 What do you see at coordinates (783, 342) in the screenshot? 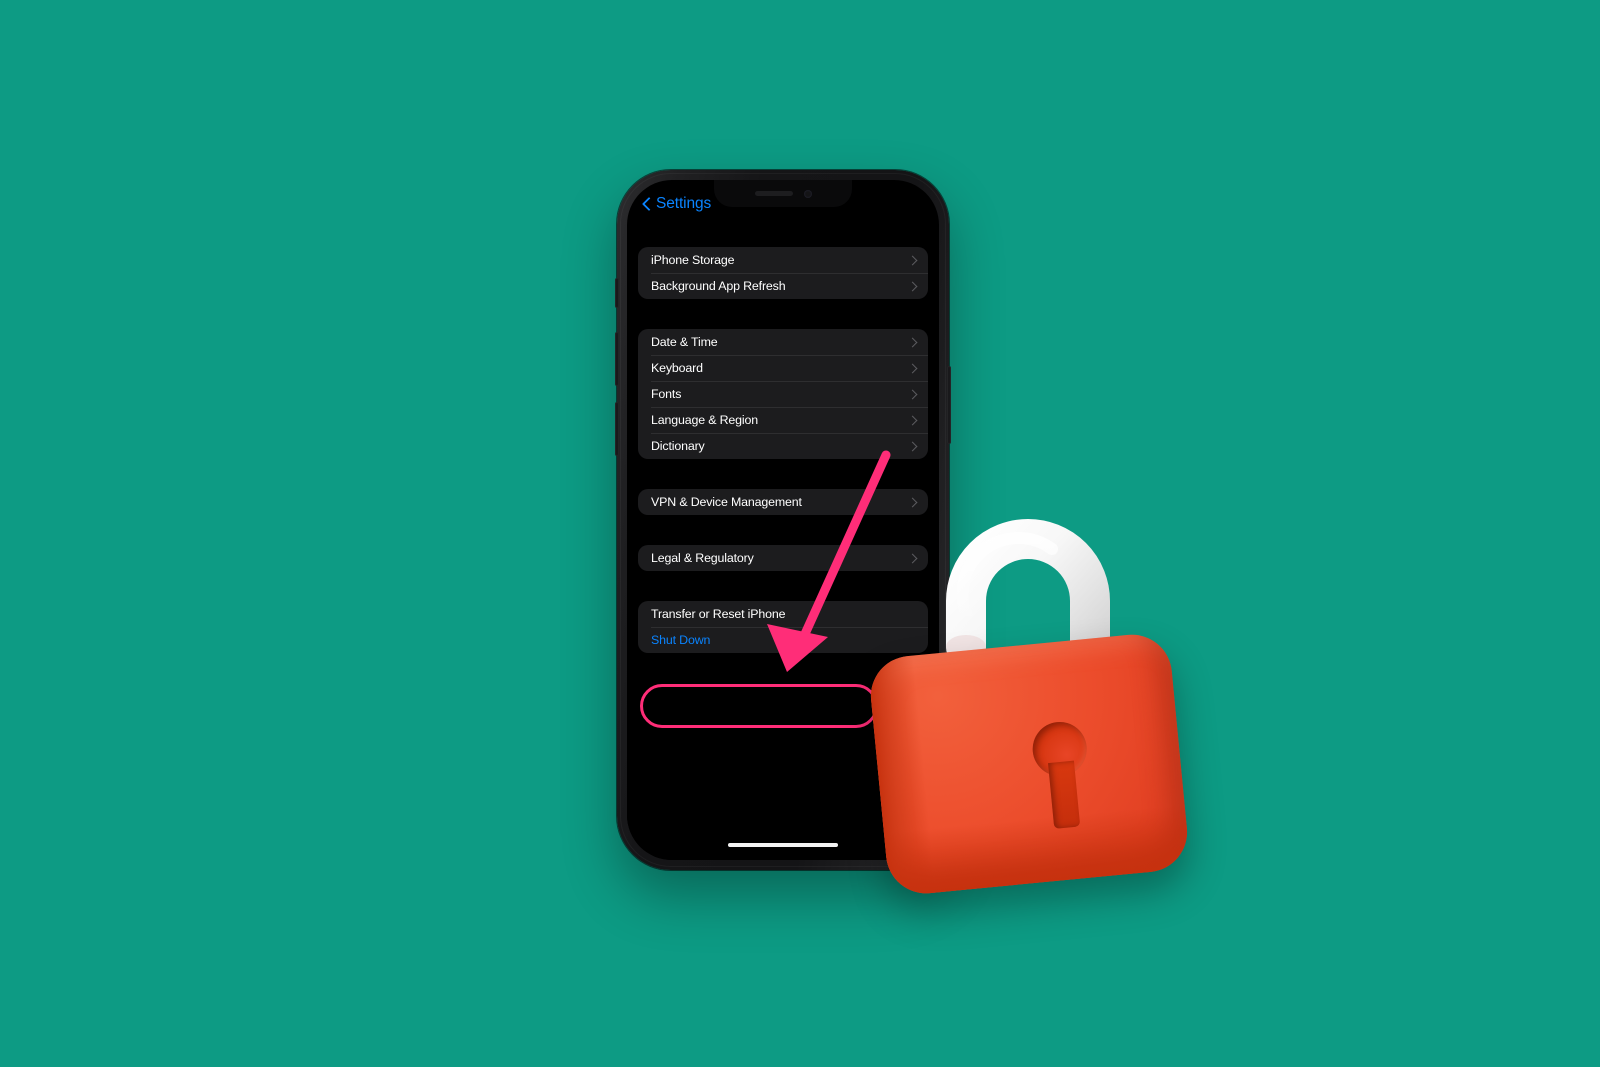
I see `settings-row-date-and-time: Date & Time` at bounding box center [783, 342].